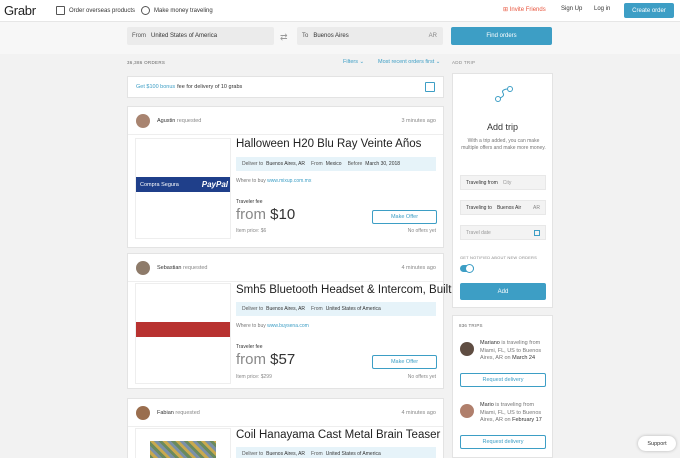 This screenshot has width=680, height=458. What do you see at coordinates (507, 182) in the screenshot?
I see `traveling-from-placeholder: City` at bounding box center [507, 182].